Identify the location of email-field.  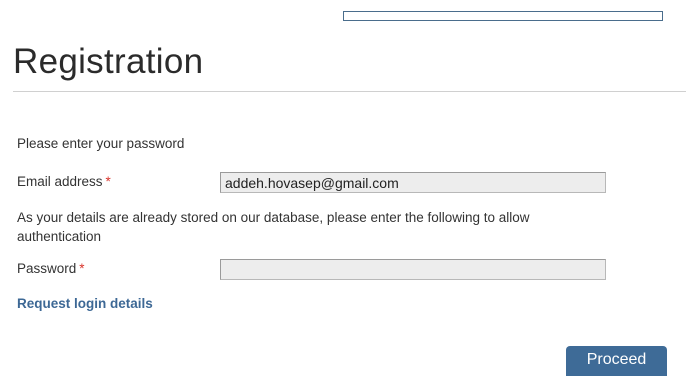
(413, 182).